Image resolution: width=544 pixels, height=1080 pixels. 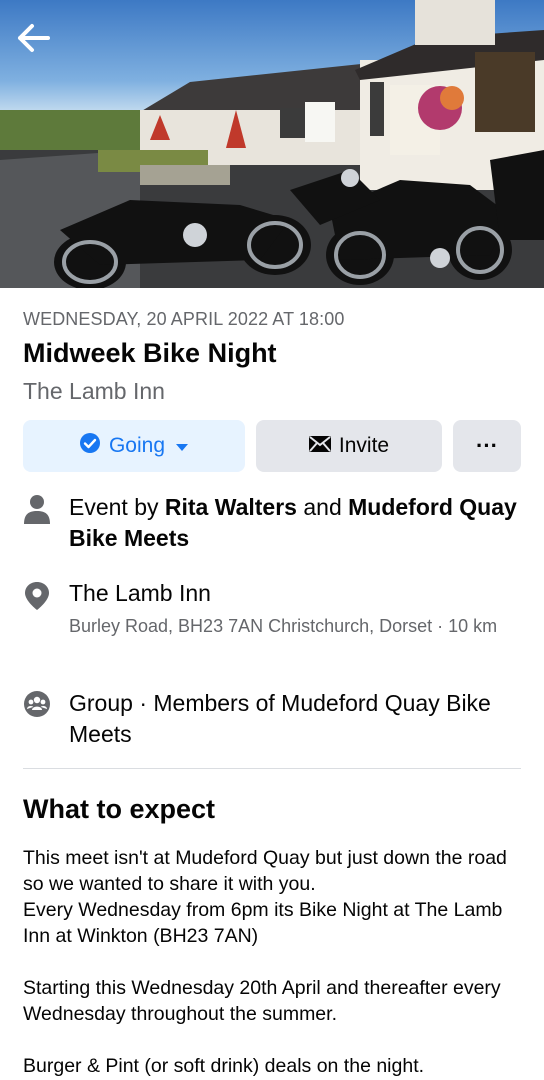 What do you see at coordinates (231, 507) in the screenshot?
I see `host-name-1: Rita Walters` at bounding box center [231, 507].